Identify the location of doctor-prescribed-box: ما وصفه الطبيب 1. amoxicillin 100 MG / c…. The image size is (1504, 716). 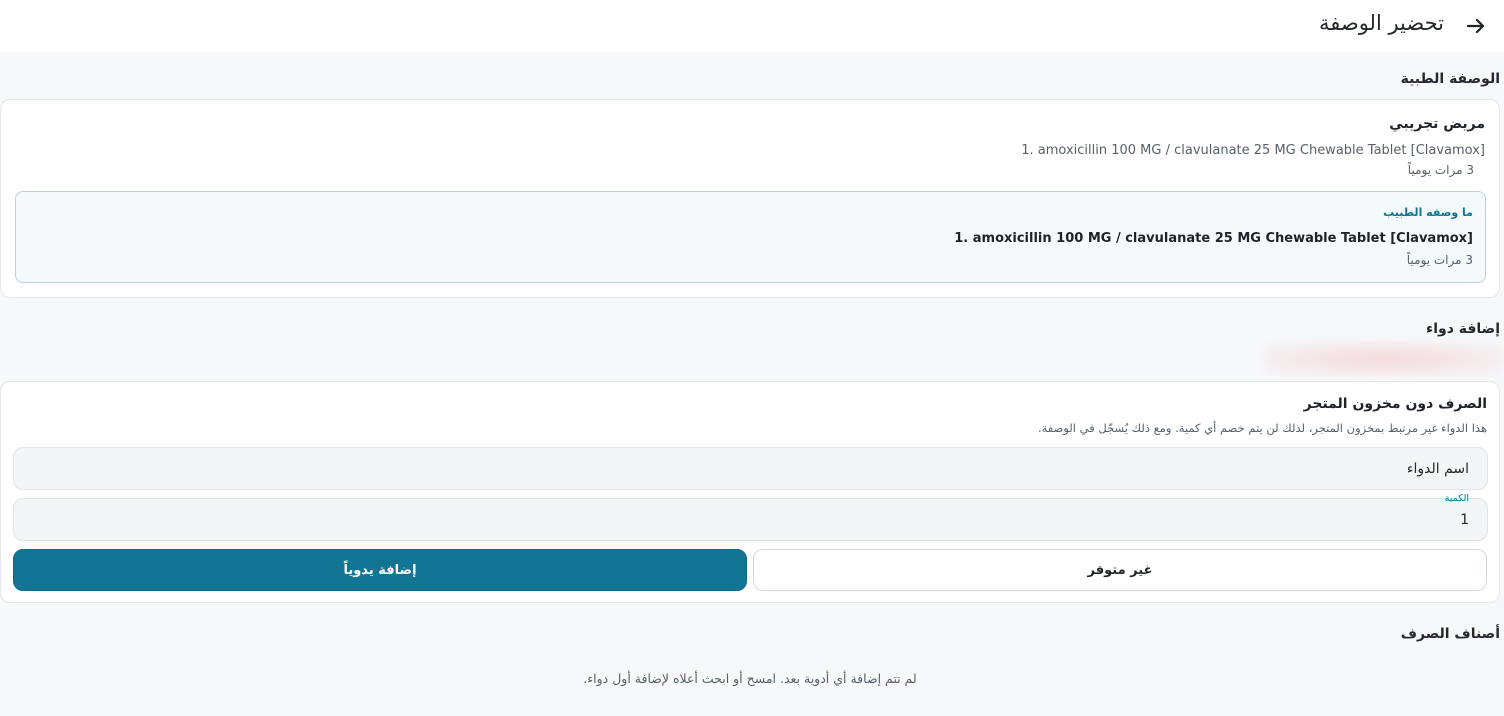
(750, 237).